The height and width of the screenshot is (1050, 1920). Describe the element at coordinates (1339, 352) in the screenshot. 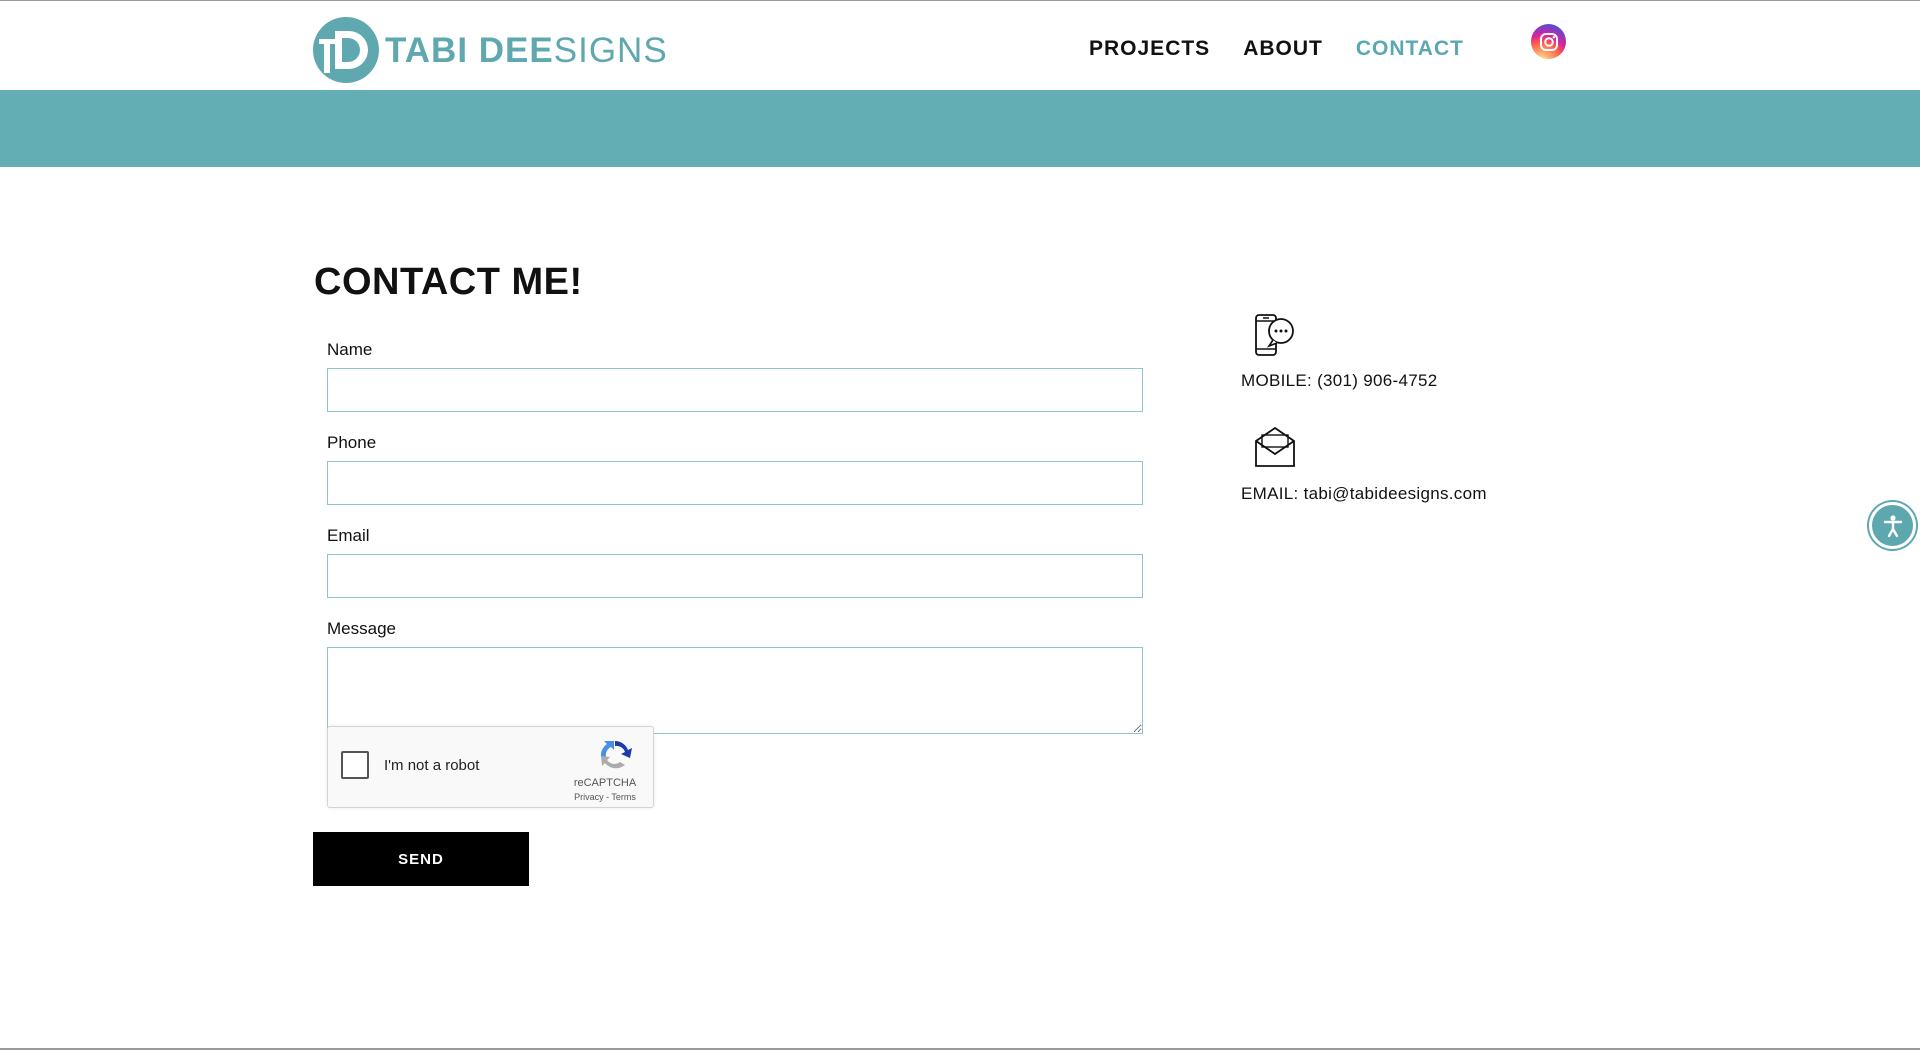

I see `mobile-info: MOBILE: (301) 906-4752` at that location.